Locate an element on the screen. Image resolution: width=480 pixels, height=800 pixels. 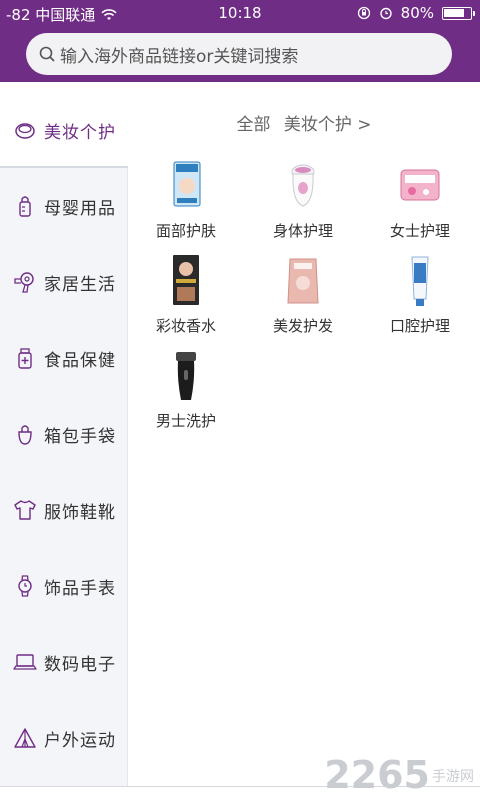
sidebar-item-label: 美妆个护 is located at coordinates (80, 132).